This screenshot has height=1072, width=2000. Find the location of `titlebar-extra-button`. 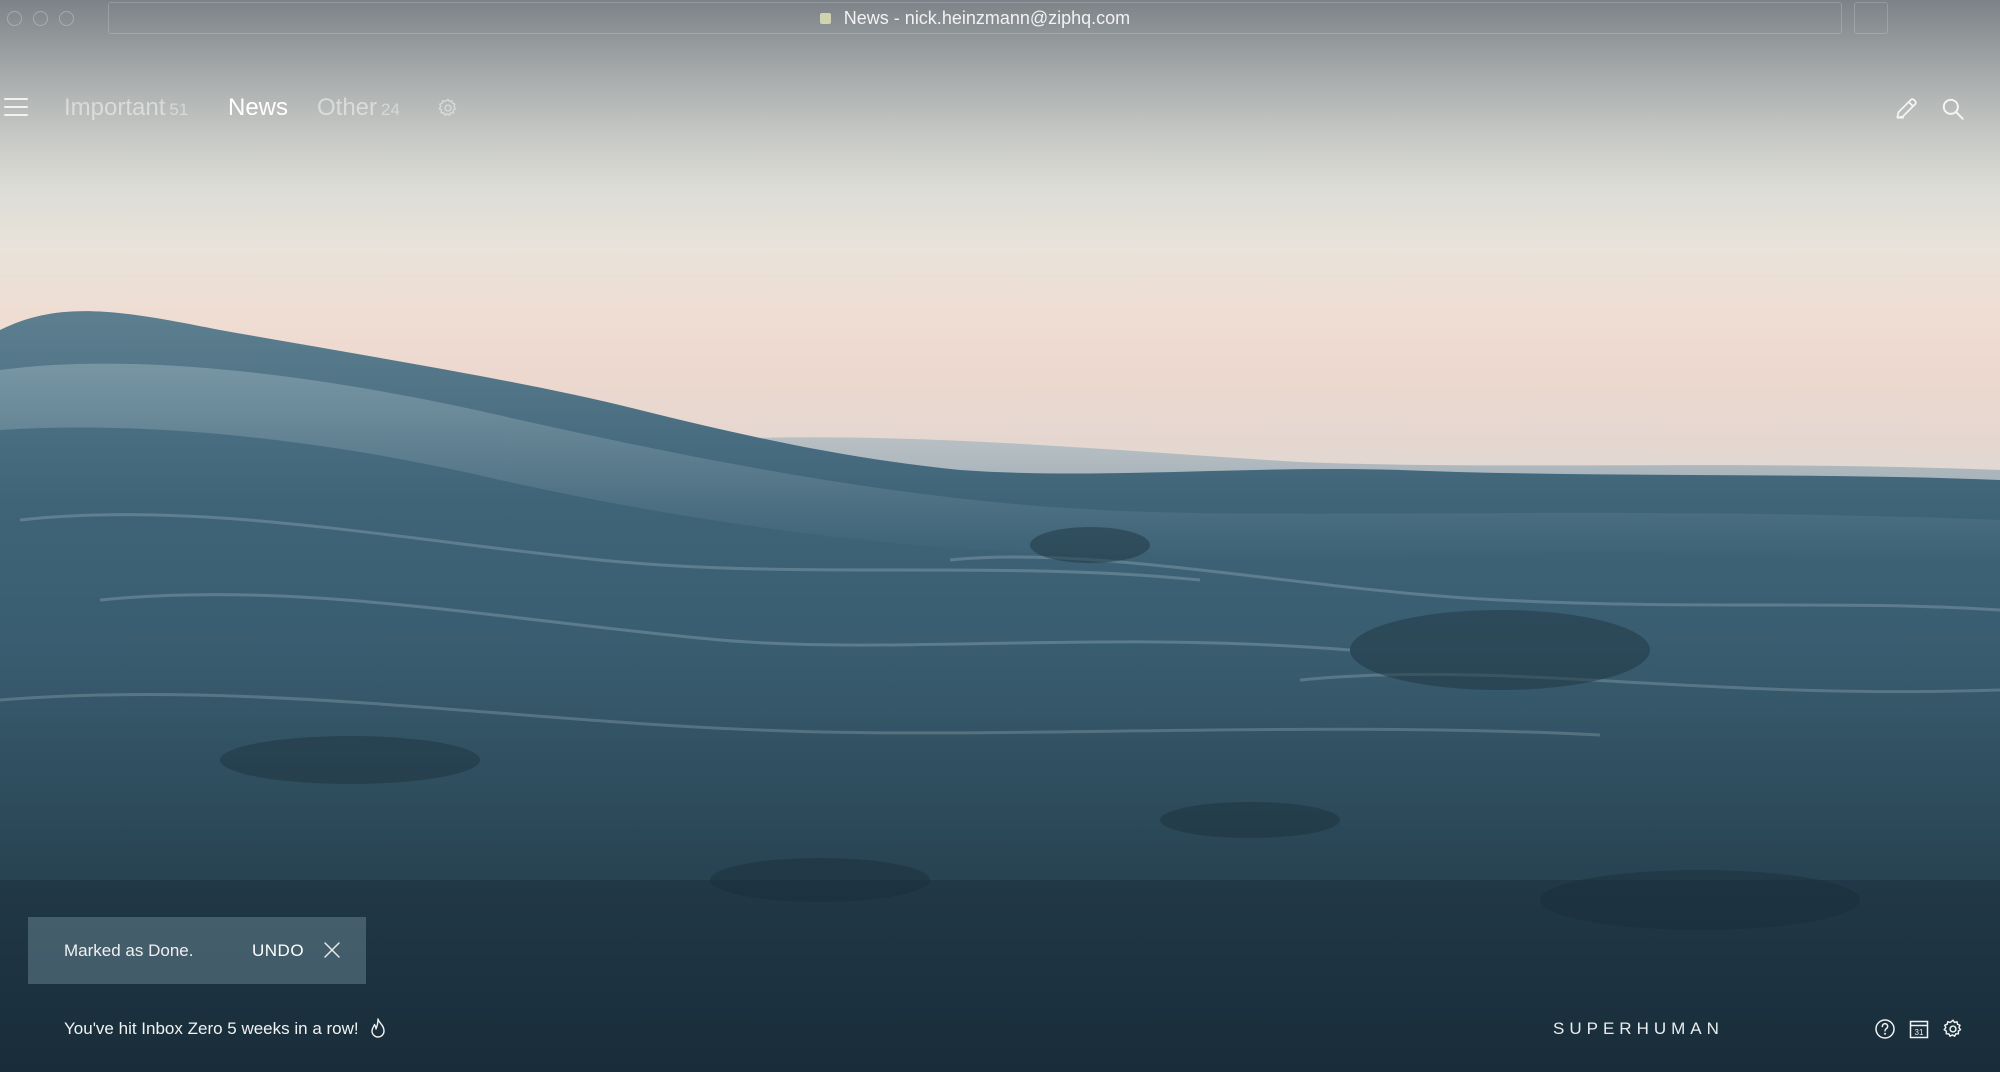

titlebar-extra-button is located at coordinates (1871, 18).